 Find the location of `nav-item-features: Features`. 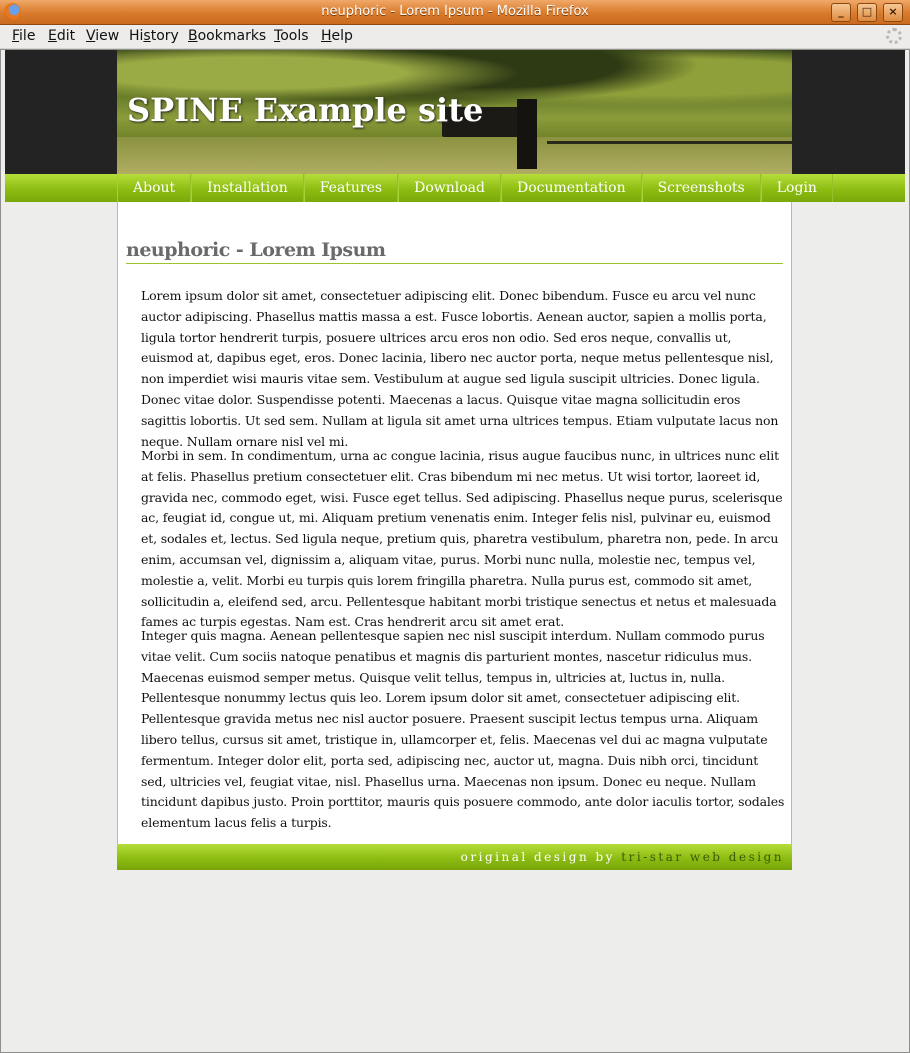

nav-item-features: Features is located at coordinates (351, 188).